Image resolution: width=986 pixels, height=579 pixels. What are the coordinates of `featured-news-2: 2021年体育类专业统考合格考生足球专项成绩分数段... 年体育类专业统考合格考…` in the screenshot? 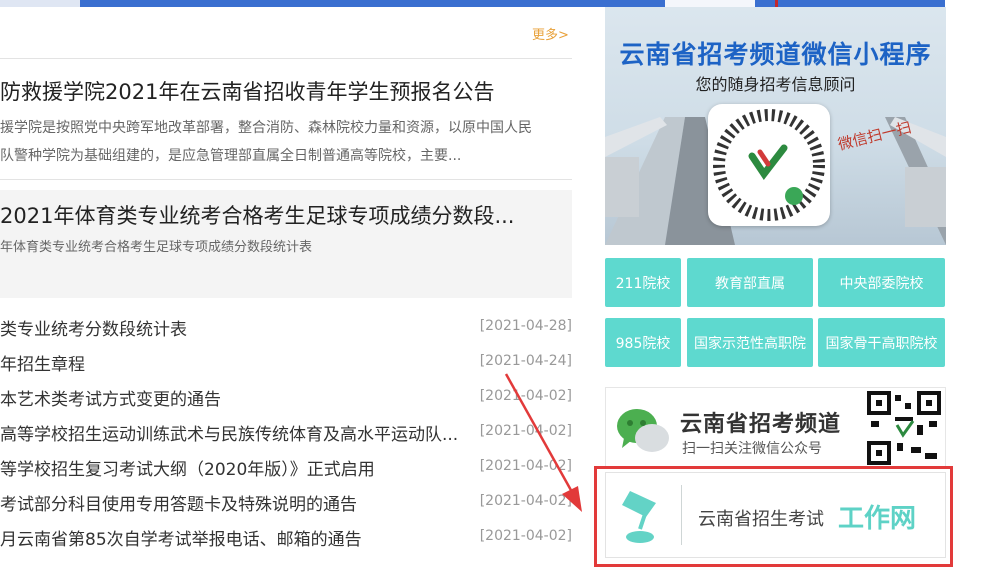 It's located at (286, 244).